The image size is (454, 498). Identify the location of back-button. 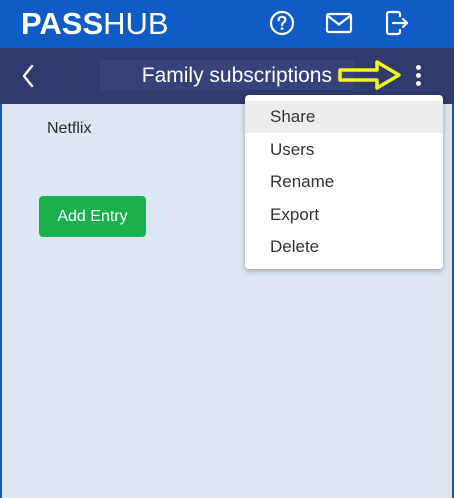
(28, 76).